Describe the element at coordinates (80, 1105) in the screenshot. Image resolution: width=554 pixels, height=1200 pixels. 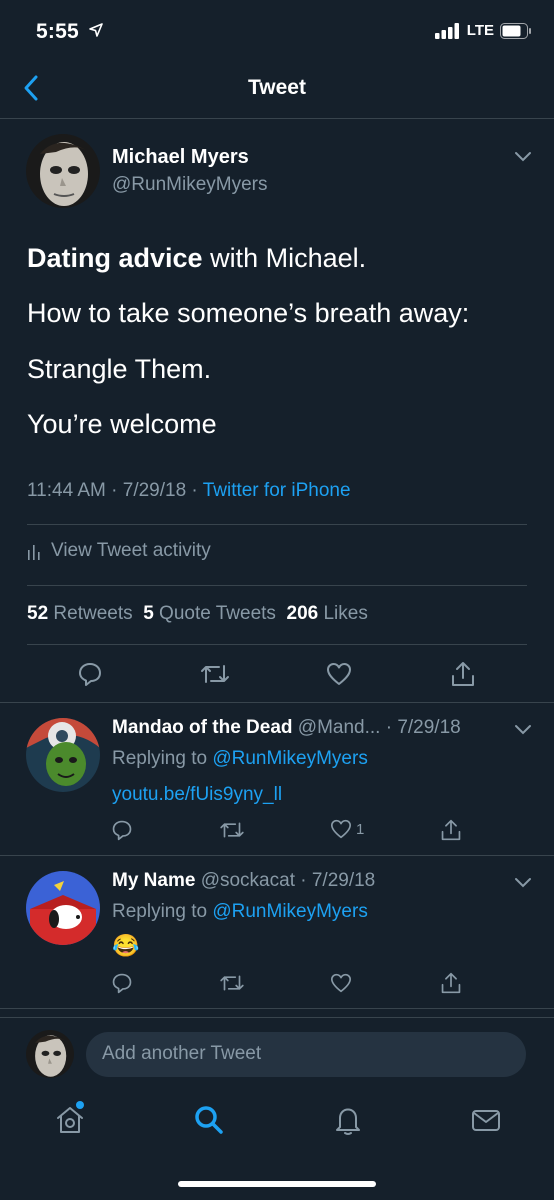
I see `notification-dot` at that location.